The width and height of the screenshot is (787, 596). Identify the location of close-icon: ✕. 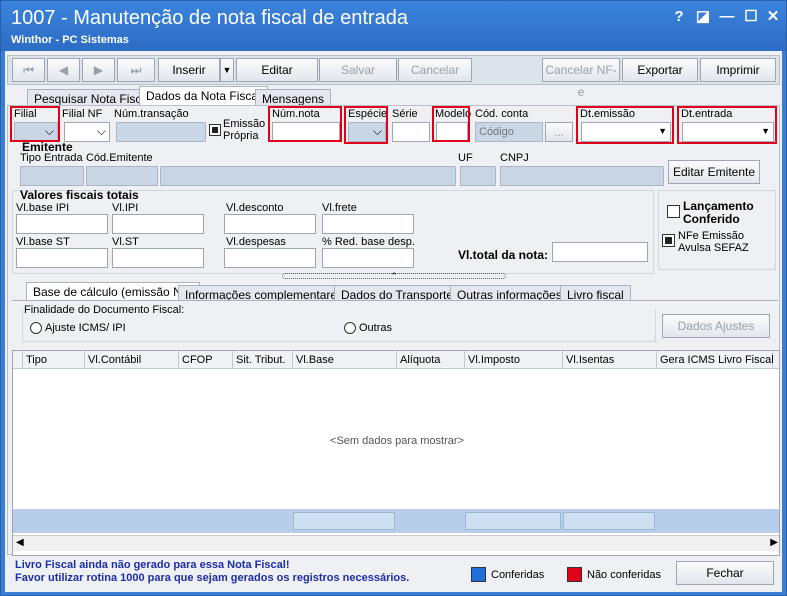
(773, 17).